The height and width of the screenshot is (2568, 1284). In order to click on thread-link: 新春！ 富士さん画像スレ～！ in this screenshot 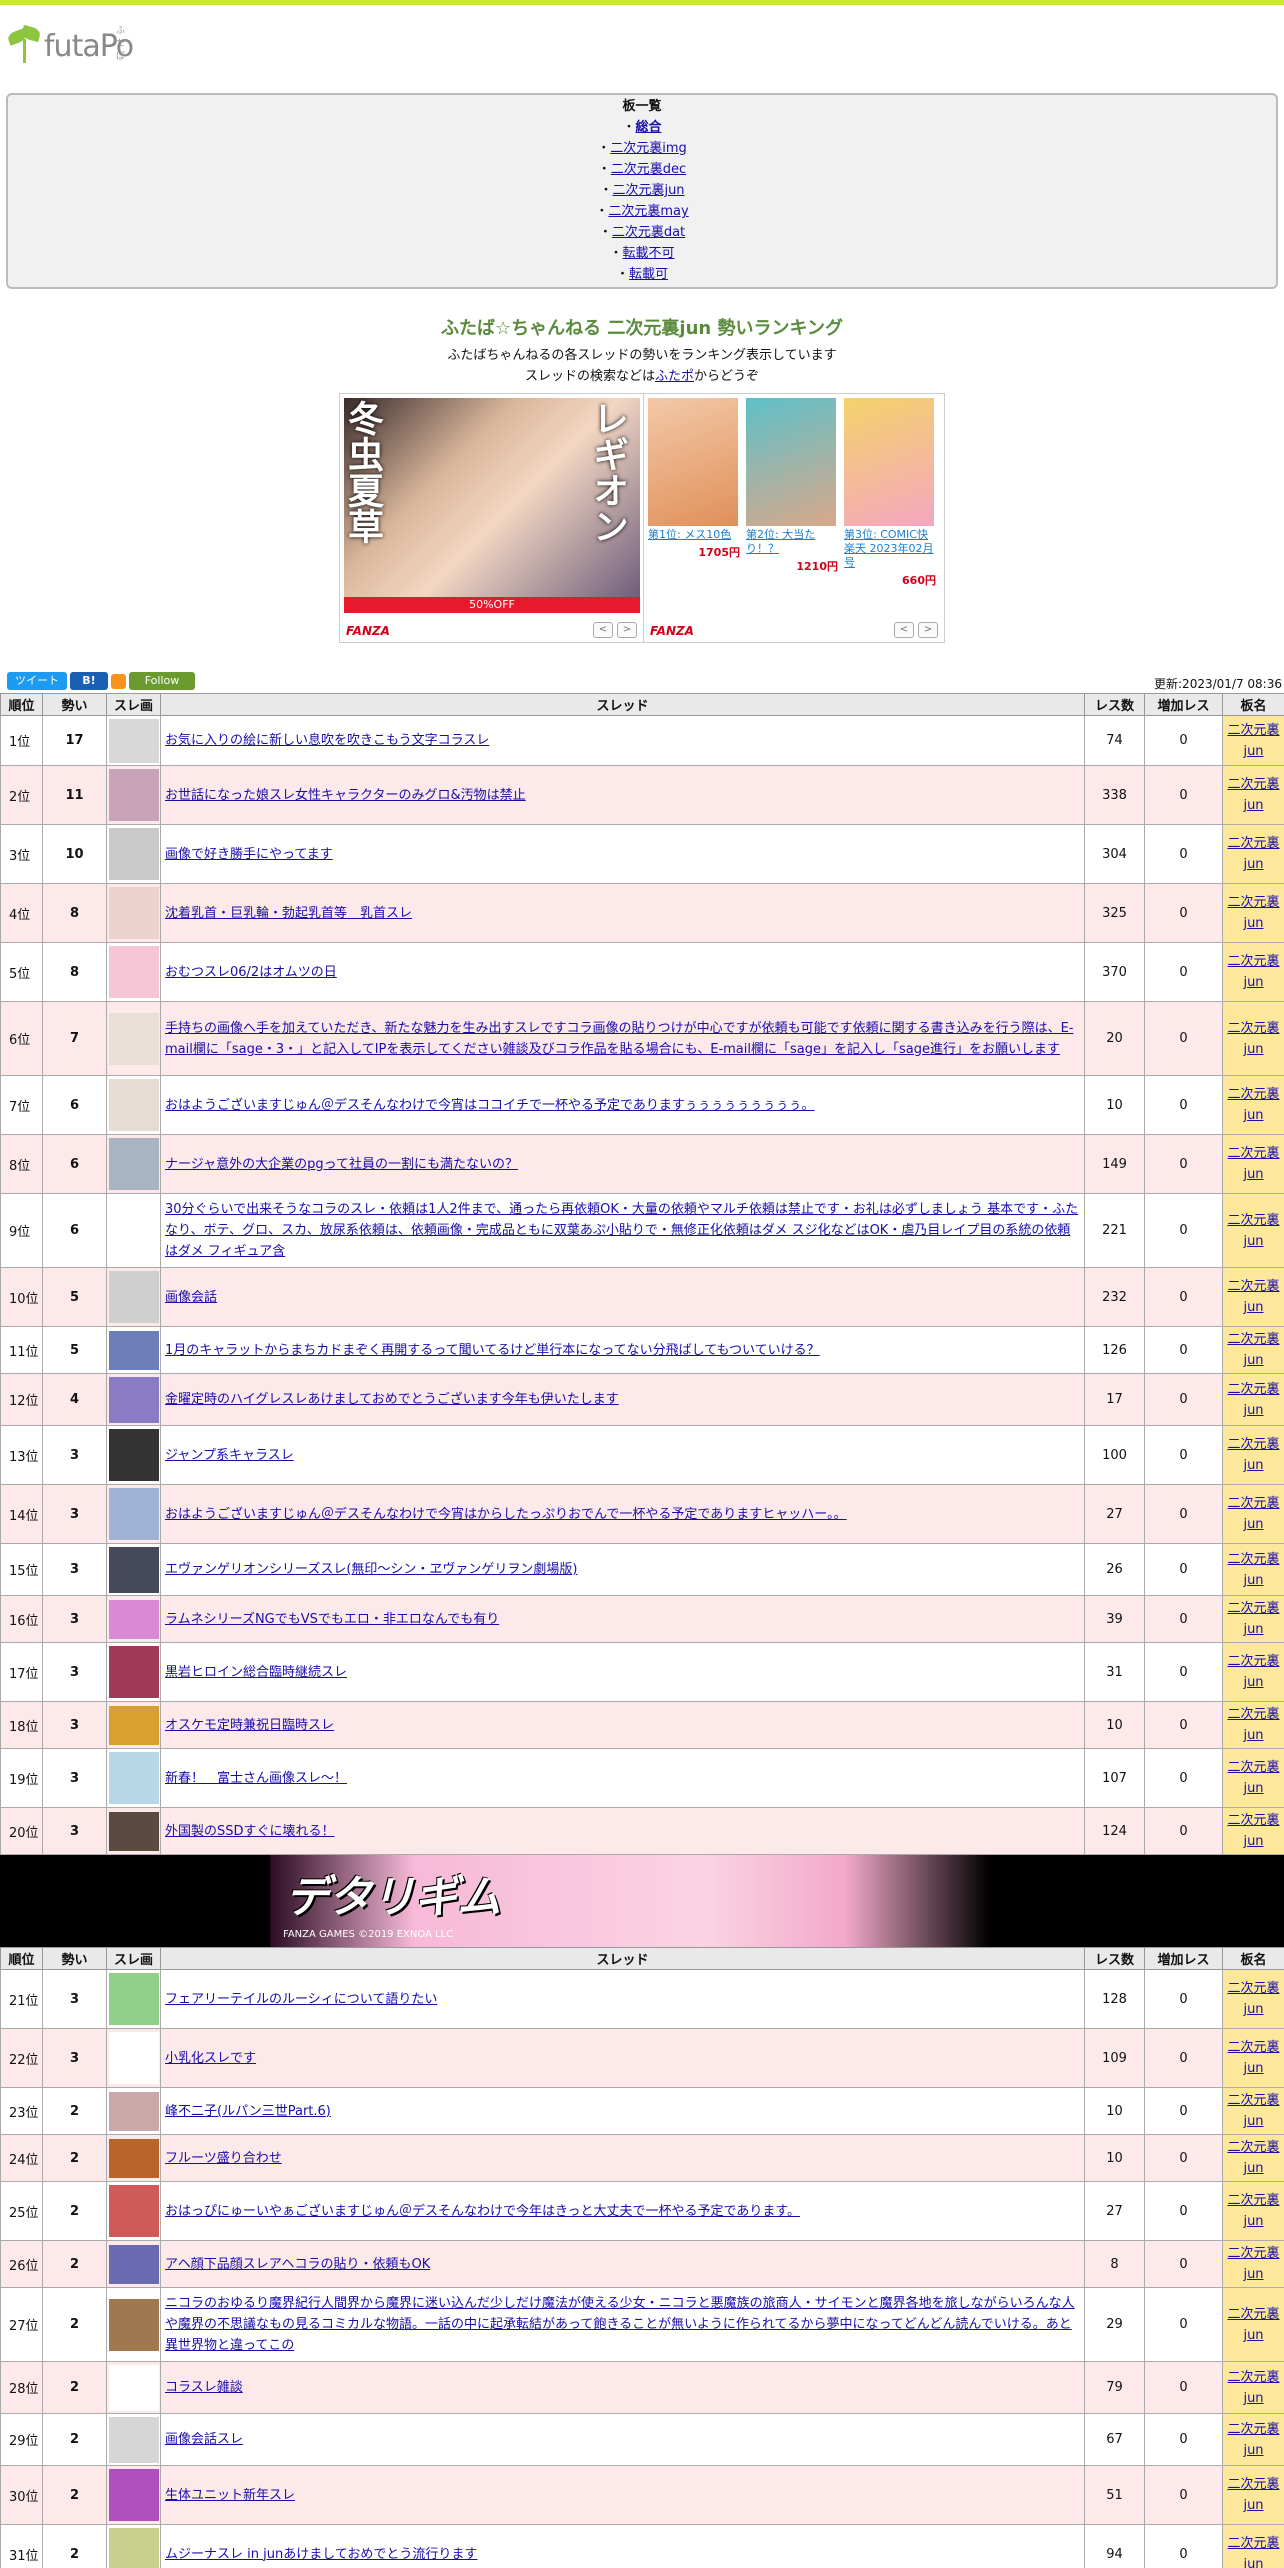, I will do `click(256, 1778)`.